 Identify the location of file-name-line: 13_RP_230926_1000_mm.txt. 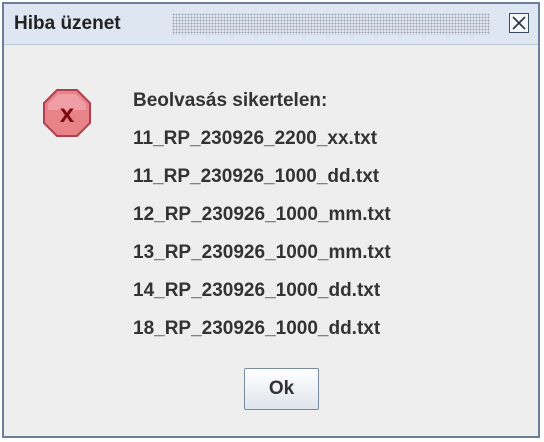
(262, 252).